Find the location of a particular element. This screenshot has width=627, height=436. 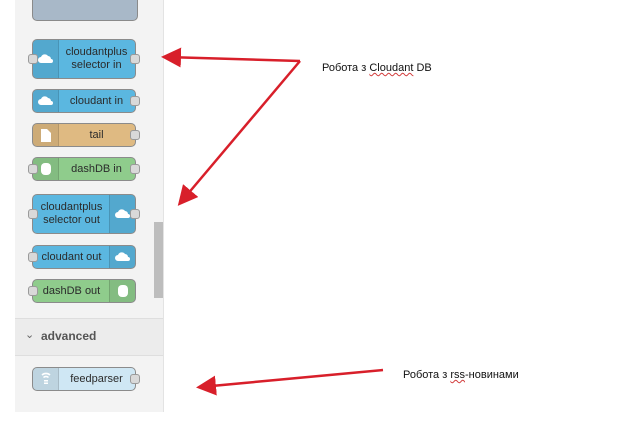

node-label: tail is located at coordinates (96, 134).